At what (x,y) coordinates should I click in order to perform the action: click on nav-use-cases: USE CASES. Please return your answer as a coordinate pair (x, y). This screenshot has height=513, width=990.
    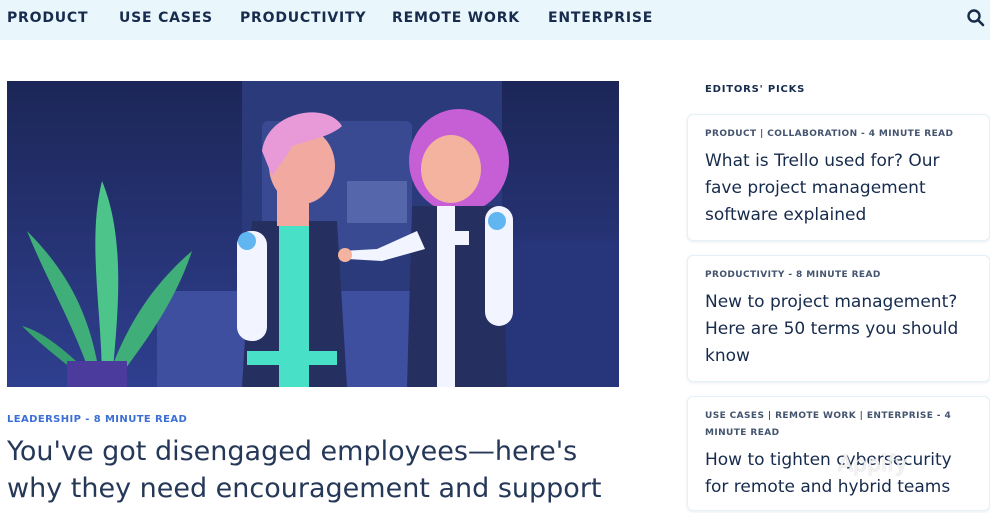
    Looking at the image, I should click on (166, 18).